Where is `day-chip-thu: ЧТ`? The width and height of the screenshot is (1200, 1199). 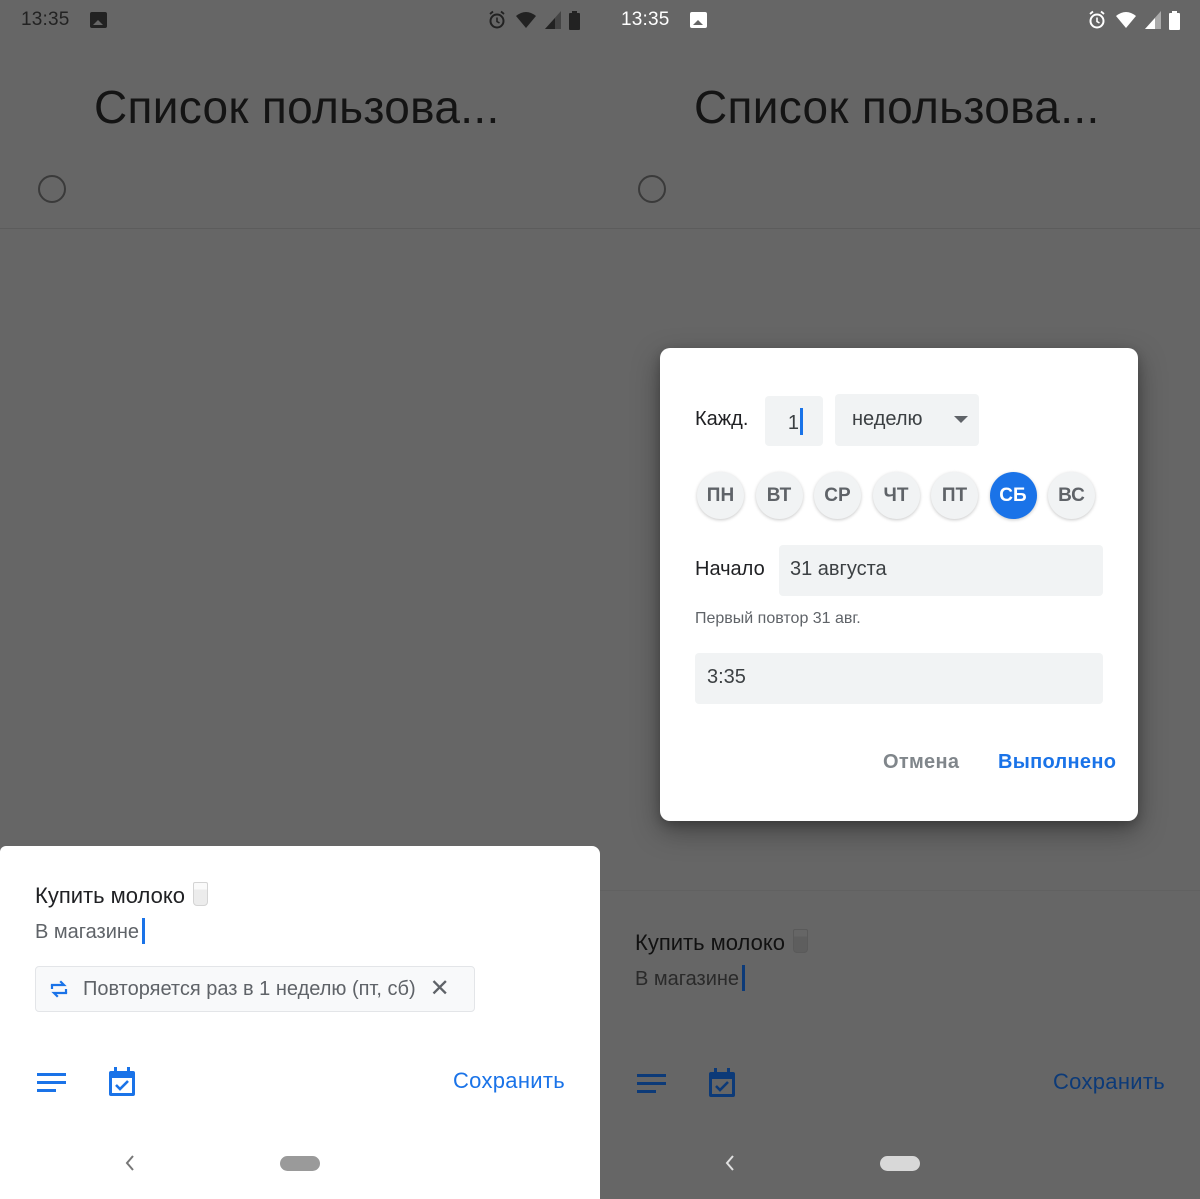
day-chip-thu: ЧТ is located at coordinates (896, 495).